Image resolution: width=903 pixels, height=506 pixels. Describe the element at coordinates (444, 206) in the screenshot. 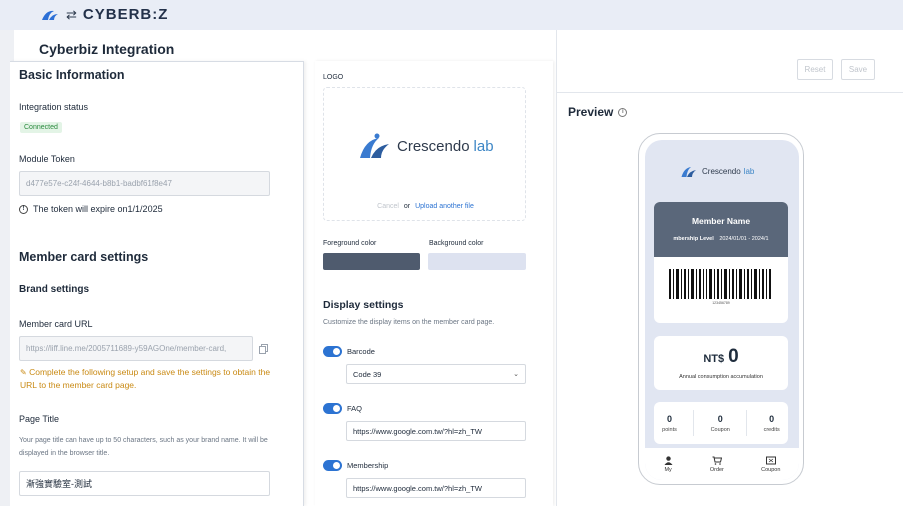

I see `upload-another-link: Upload another file` at that location.